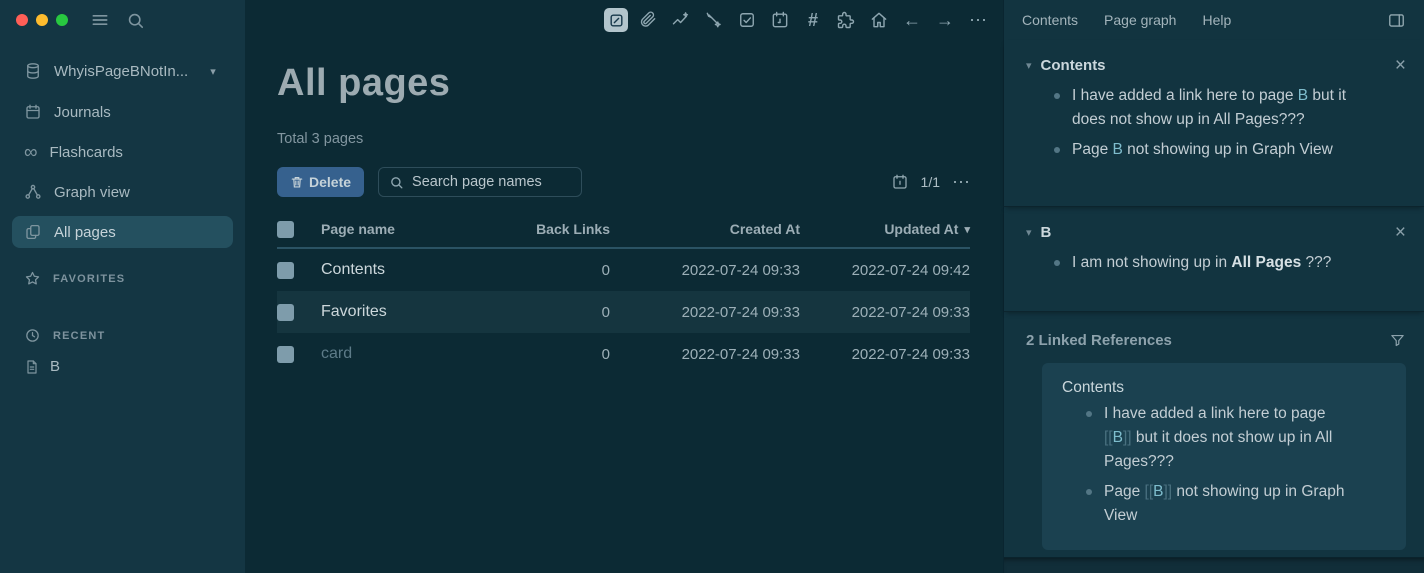 Image resolution: width=1424 pixels, height=573 pixels. What do you see at coordinates (1046, 232) in the screenshot?
I see `page-b-panel-title: B` at bounding box center [1046, 232].